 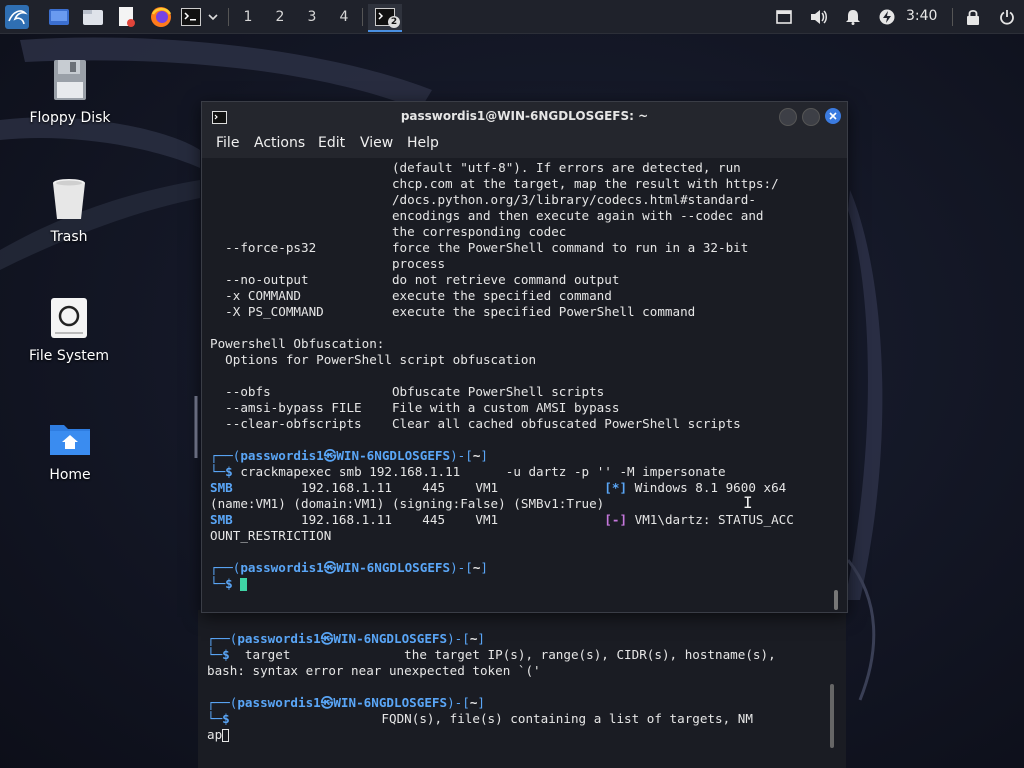 I want to click on hard-drive-icon, so click(x=69, y=318).